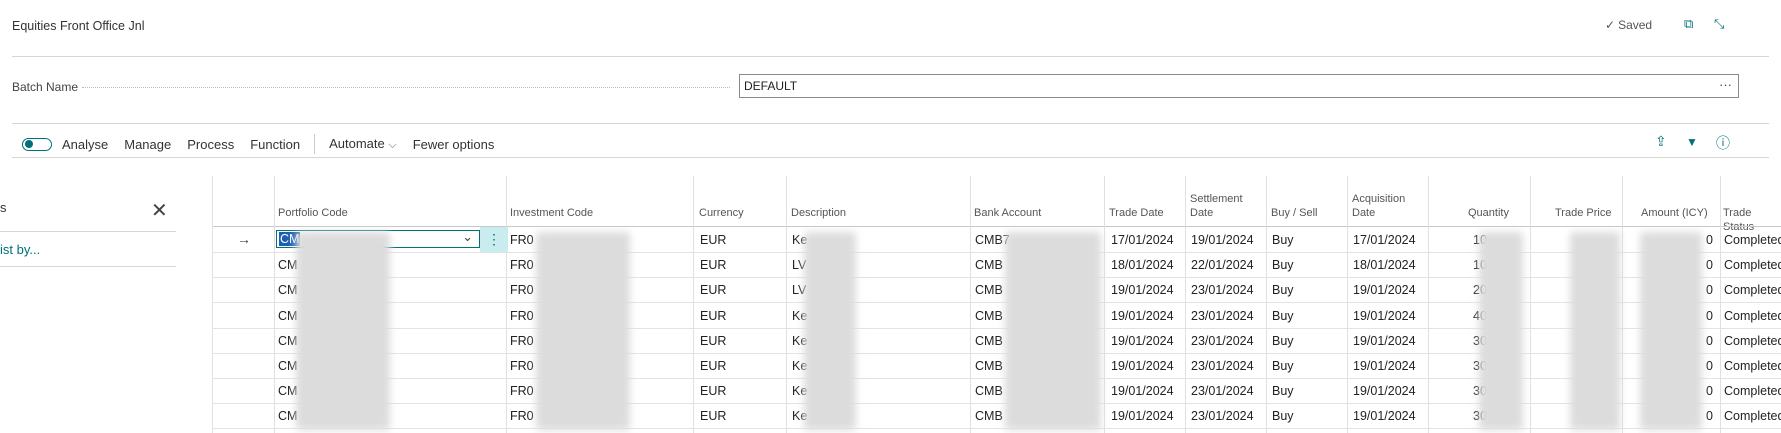 This screenshot has width=1781, height=433. Describe the element at coordinates (363, 144) in the screenshot. I see `action-automate: Automate ⌵` at that location.